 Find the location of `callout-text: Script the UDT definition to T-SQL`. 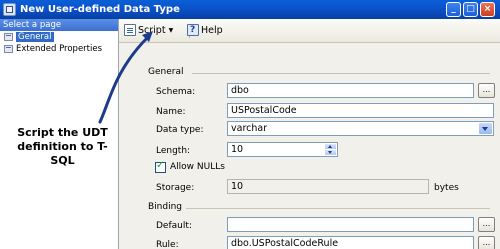

callout-text: Script the UDT definition to T-SQL is located at coordinates (62, 147).